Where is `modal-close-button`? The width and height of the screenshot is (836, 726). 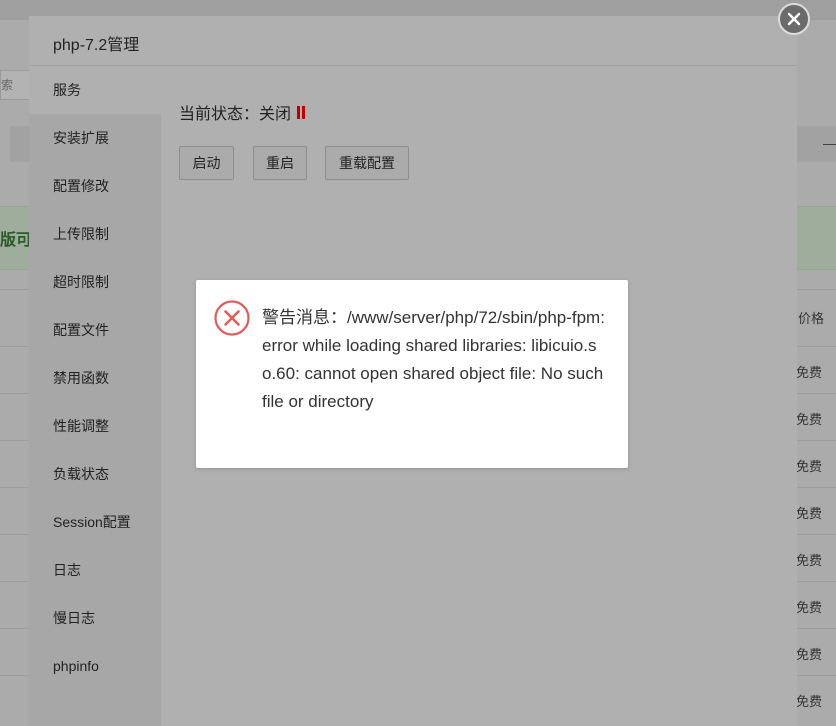 modal-close-button is located at coordinates (794, 19).